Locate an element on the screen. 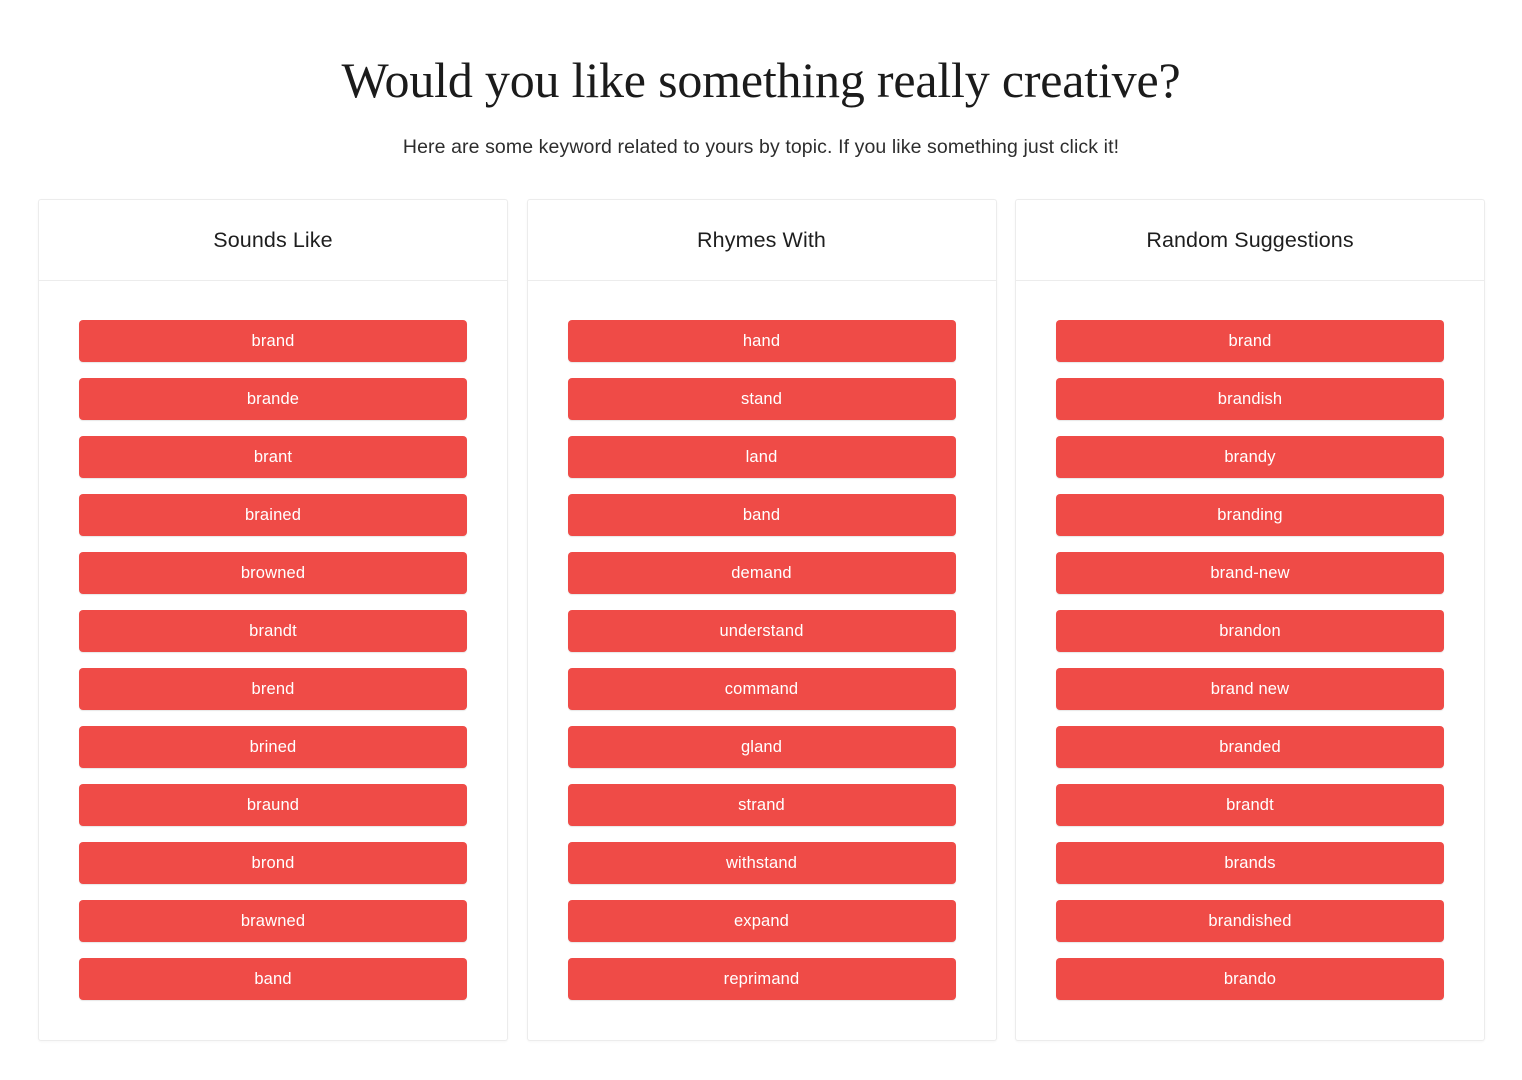 The width and height of the screenshot is (1522, 1080). keyword-button: braund is located at coordinates (273, 805).